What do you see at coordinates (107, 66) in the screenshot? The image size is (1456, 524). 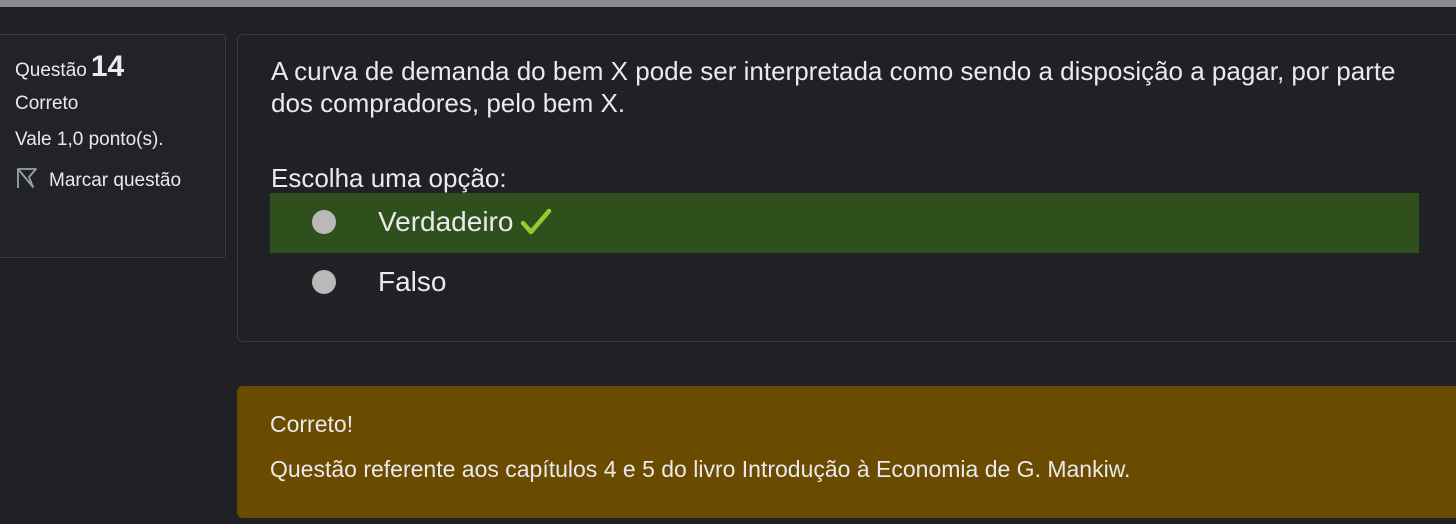 I see `question-number: 14` at bounding box center [107, 66].